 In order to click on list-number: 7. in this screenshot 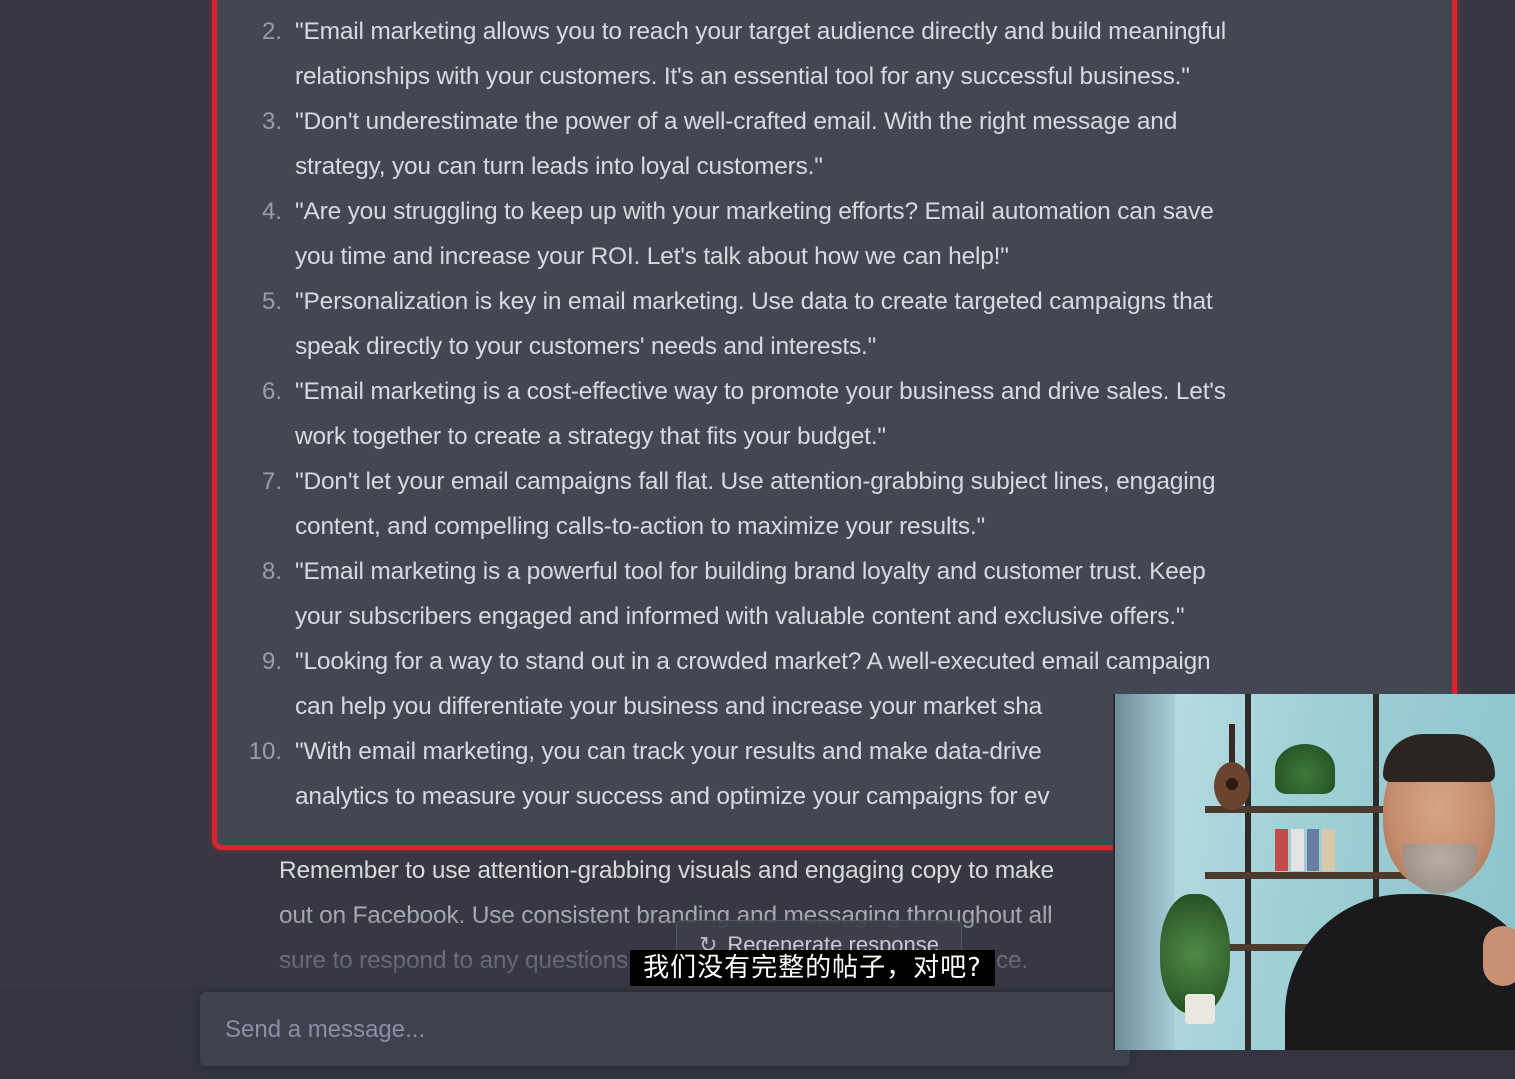, I will do `click(271, 481)`.